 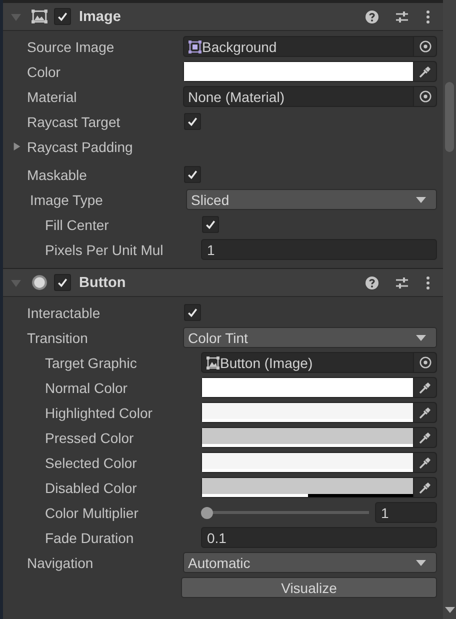 What do you see at coordinates (310, 337) in the screenshot?
I see `dropdown: Color Tint` at bounding box center [310, 337].